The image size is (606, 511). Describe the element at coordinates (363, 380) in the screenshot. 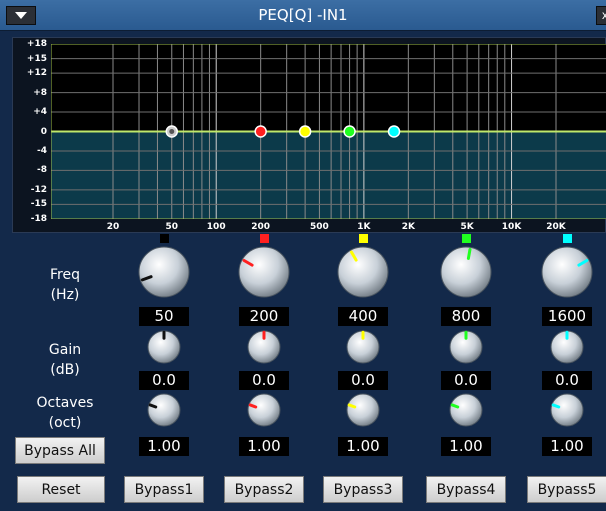

I see `band-3-gain-value: 0.0` at that location.